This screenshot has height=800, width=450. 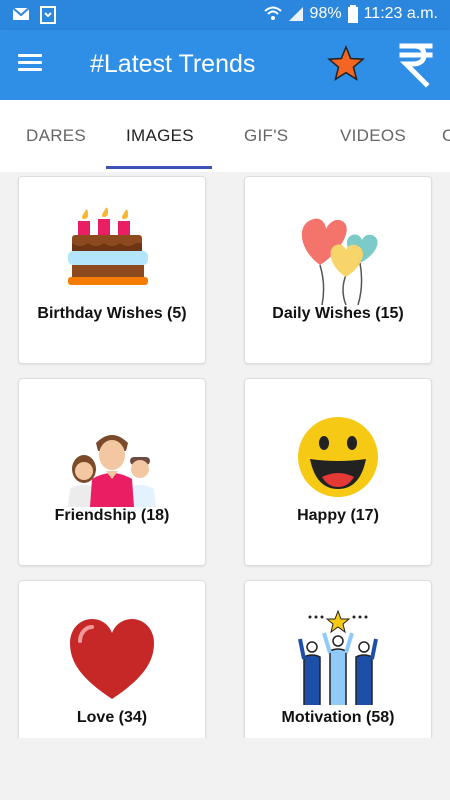 I want to click on category-card-friendship: Friendship (18), so click(x=112, y=472).